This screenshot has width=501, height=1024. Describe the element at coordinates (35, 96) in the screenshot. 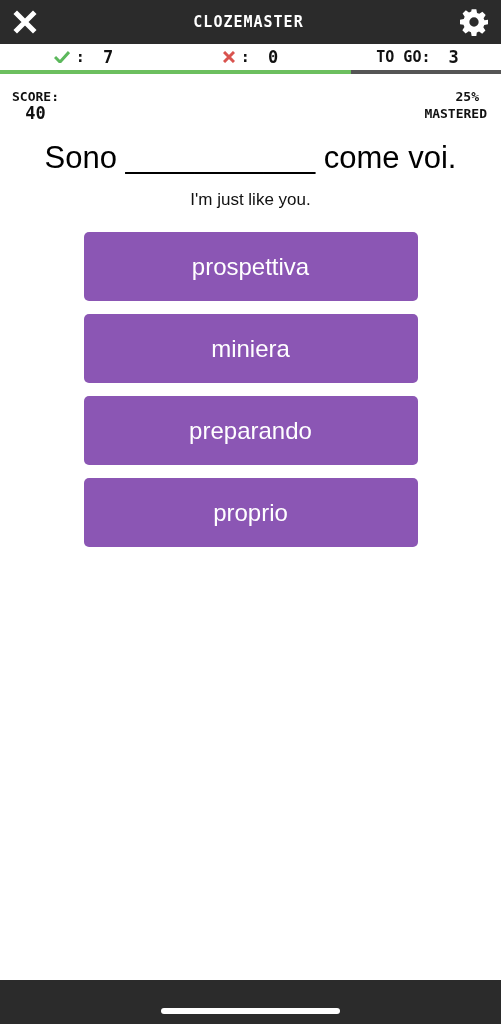

I see `score-label: SCORE:` at that location.